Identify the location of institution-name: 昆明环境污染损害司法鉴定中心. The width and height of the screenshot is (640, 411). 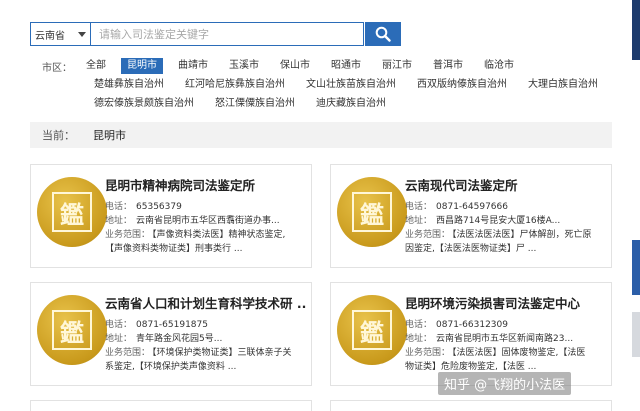
(506, 302).